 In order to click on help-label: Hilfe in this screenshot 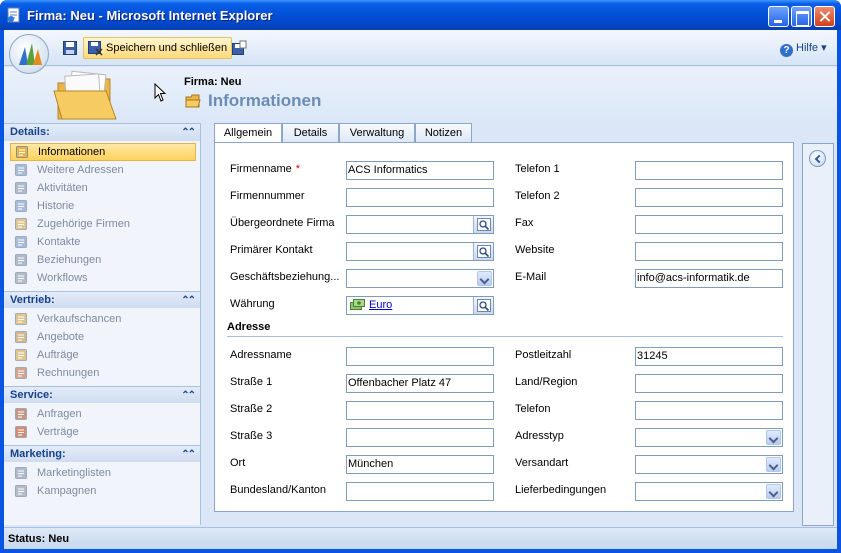, I will do `click(807, 48)`.